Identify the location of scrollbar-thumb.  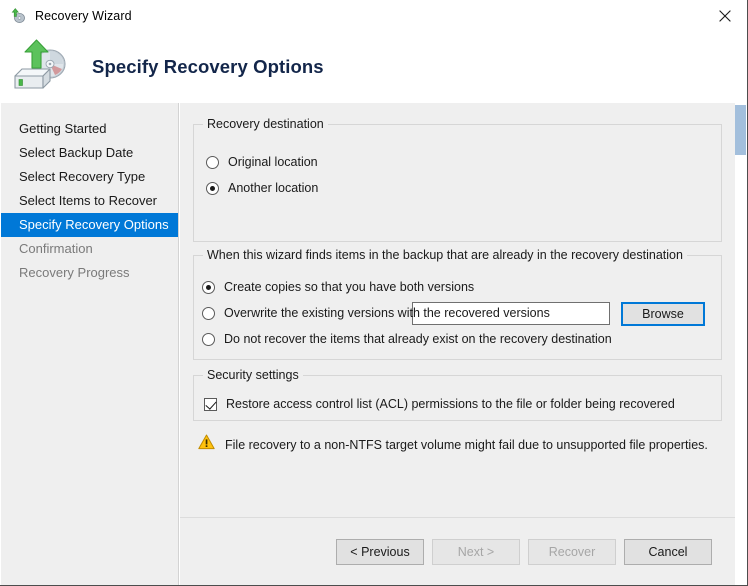
(740, 130).